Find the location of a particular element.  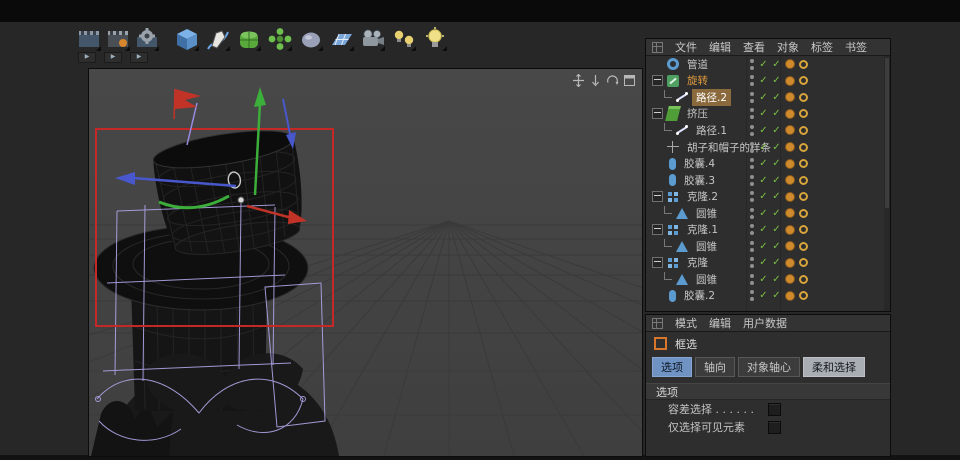

object-row-cloner1: 克隆.1 is located at coordinates (765, 229).